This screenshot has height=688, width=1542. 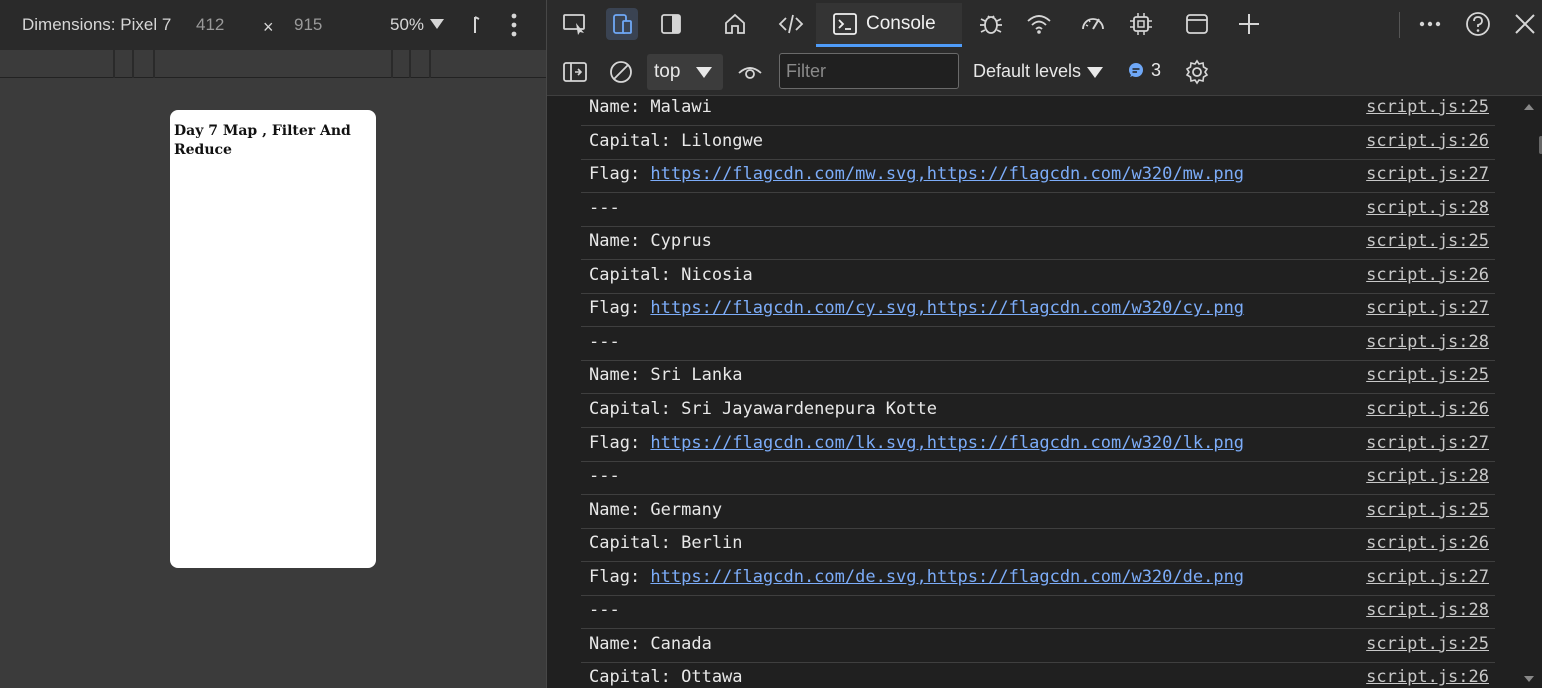 I want to click on device-height-input: 915, so click(x=308, y=25).